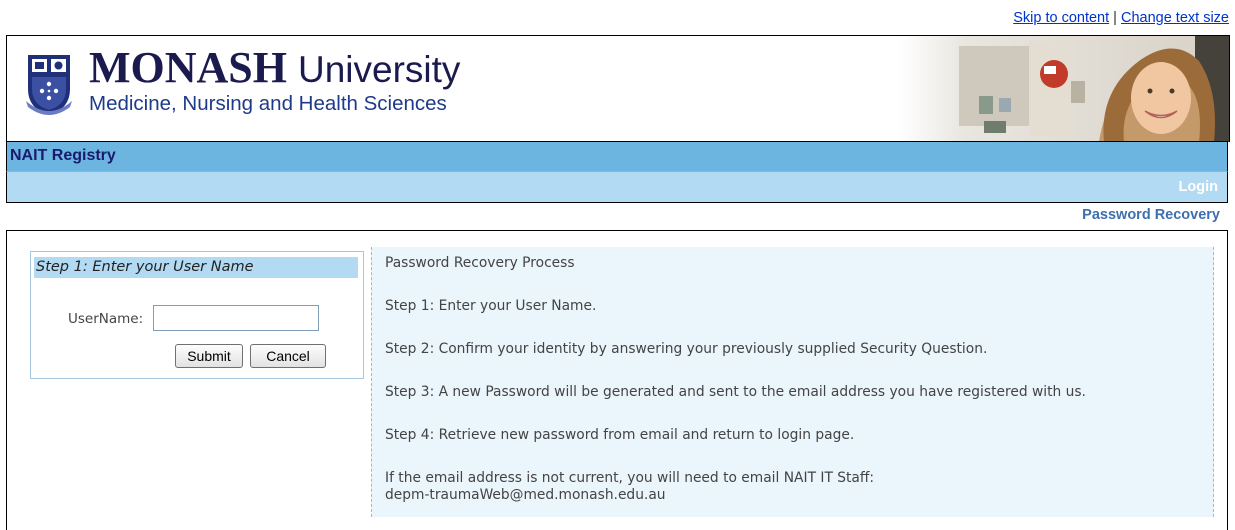 The width and height of the screenshot is (1235, 530). I want to click on brand-suffix: University, so click(379, 69).